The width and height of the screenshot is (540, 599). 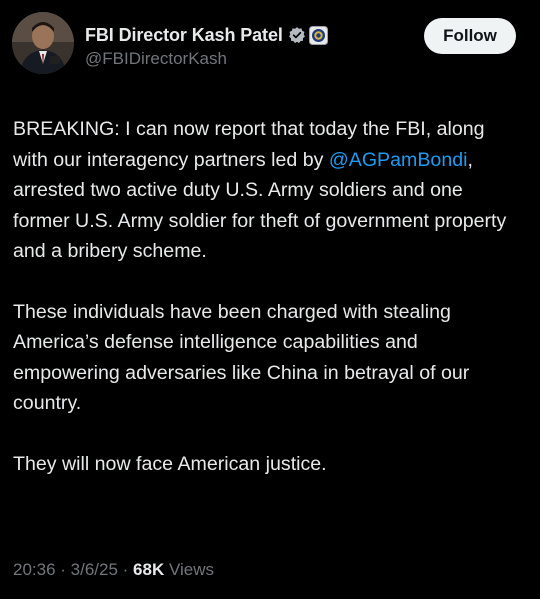 What do you see at coordinates (206, 59) in the screenshot?
I see `handle: @FBIDirectorKash` at bounding box center [206, 59].